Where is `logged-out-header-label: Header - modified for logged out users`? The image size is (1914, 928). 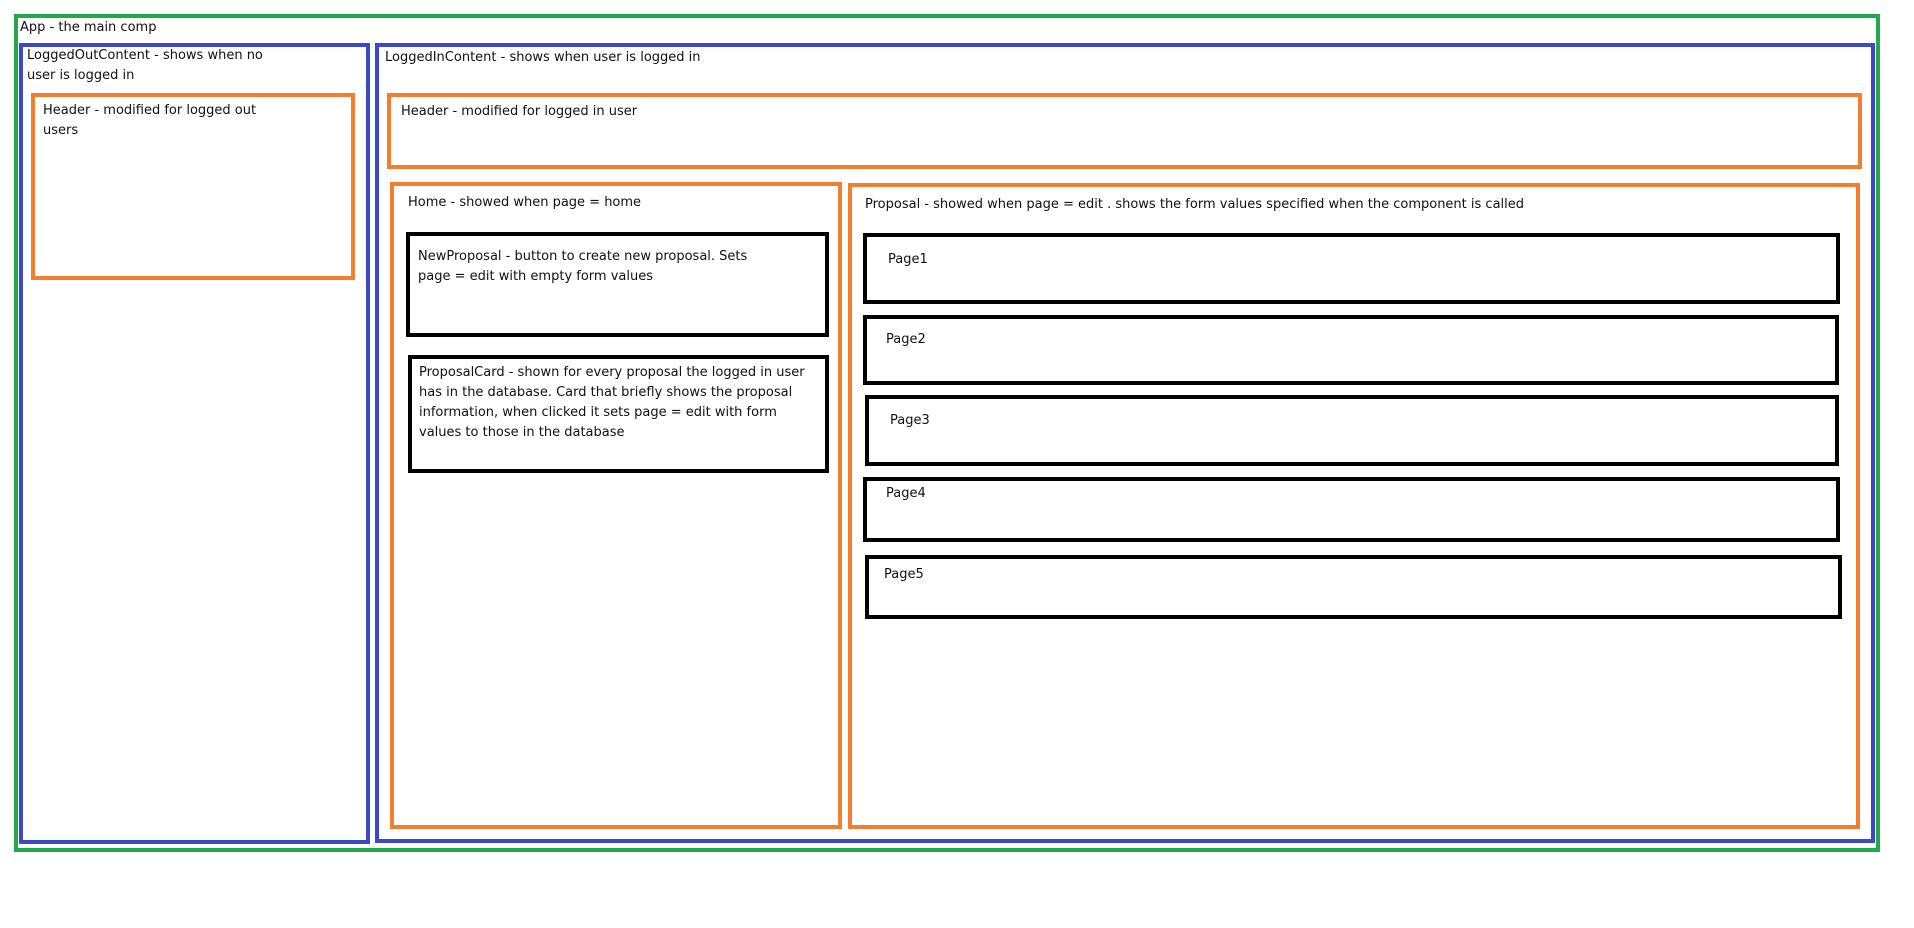
logged-out-header-label: Header - modified for logged out users is located at coordinates (150, 120).